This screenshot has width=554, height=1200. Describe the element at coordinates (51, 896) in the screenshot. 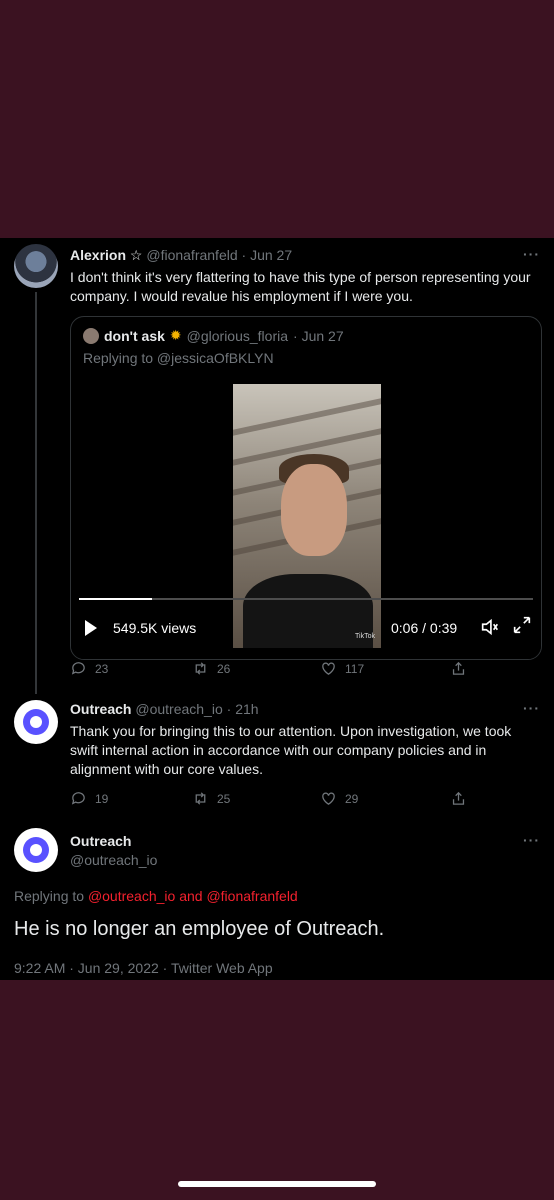

I see `replying-prefix: Replying to` at that location.